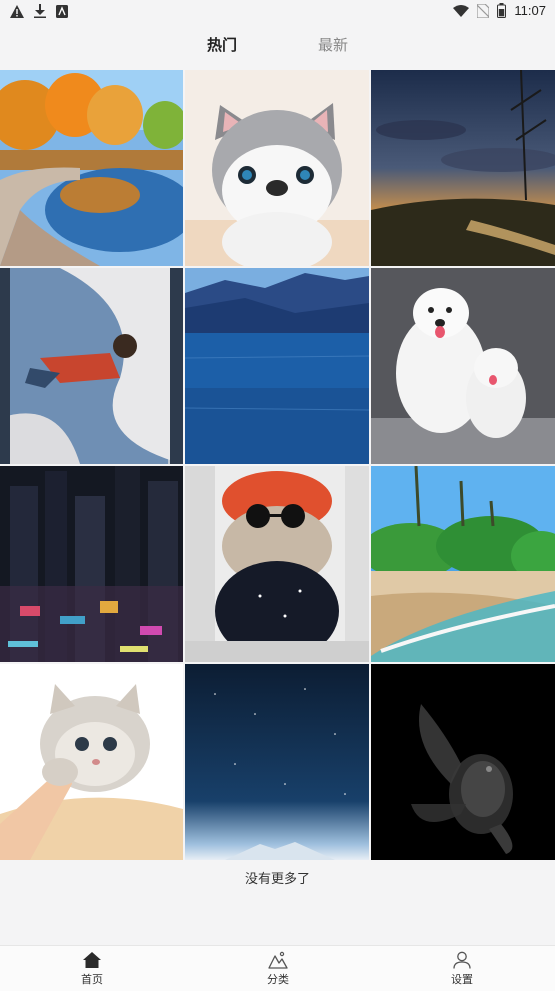 The width and height of the screenshot is (555, 991). Describe the element at coordinates (463, 168) in the screenshot. I see `wallpaper-item-sunset-field` at that location.